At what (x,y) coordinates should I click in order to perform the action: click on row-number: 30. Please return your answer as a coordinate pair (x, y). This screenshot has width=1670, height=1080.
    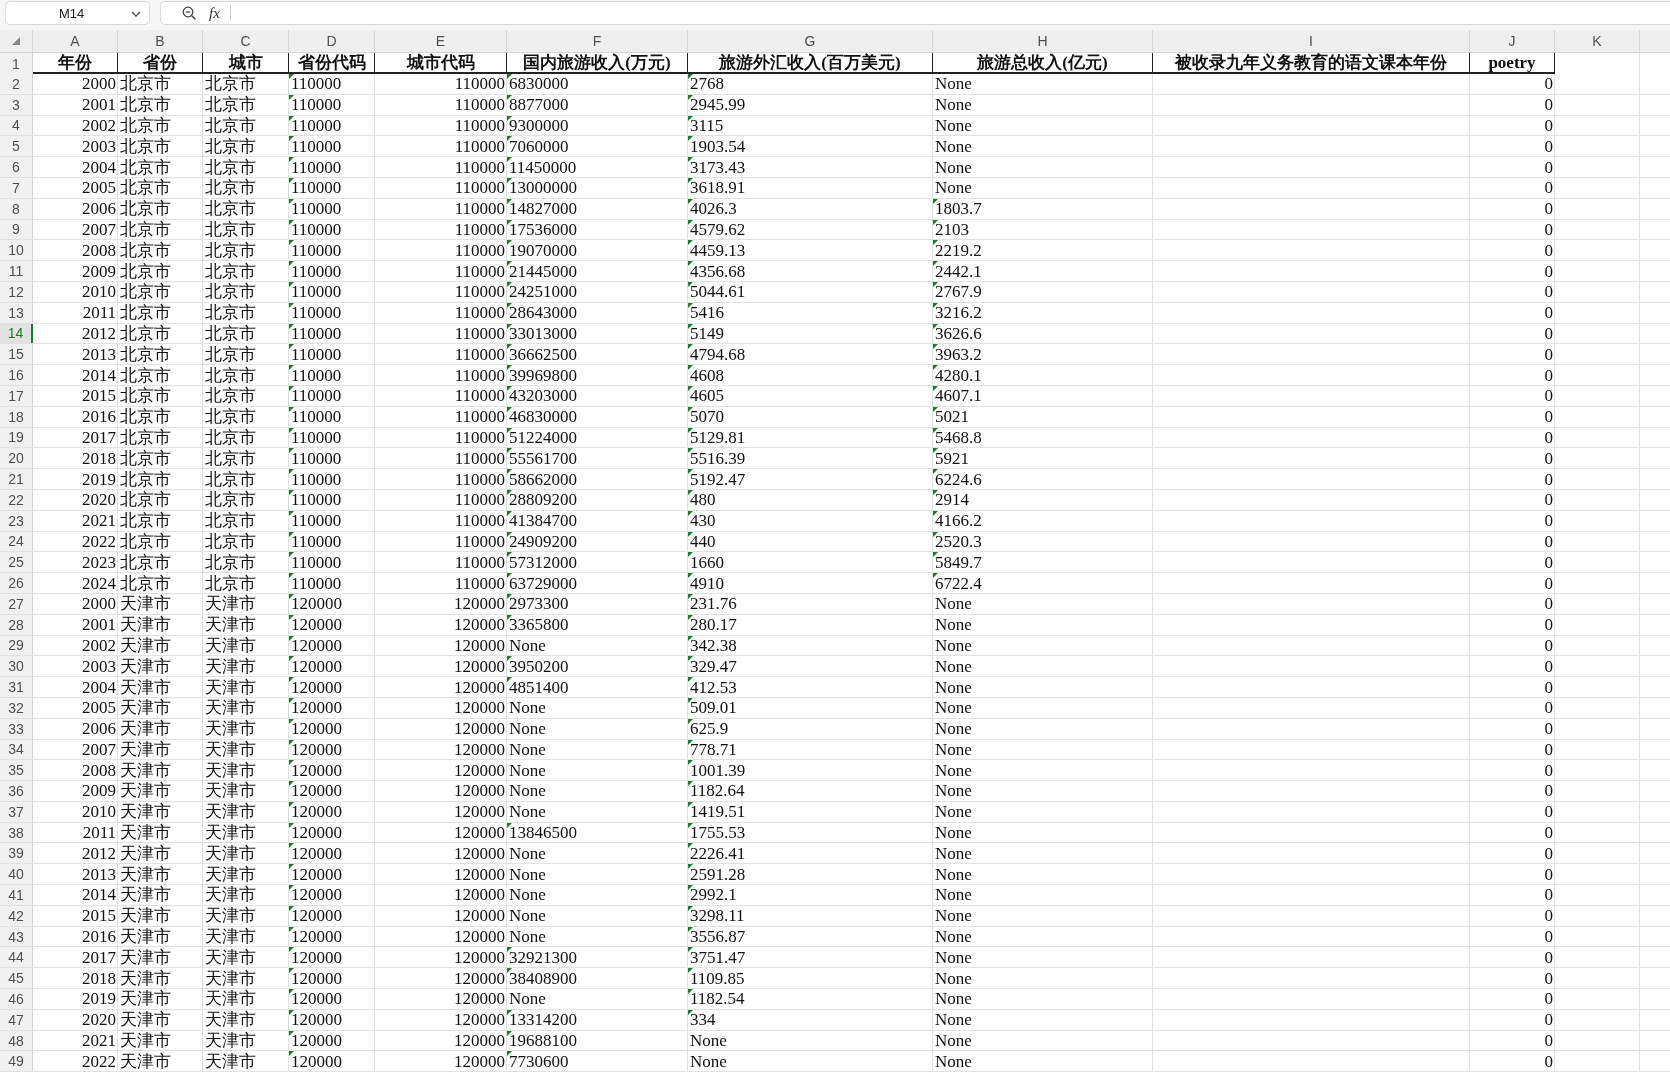
    Looking at the image, I should click on (16, 666).